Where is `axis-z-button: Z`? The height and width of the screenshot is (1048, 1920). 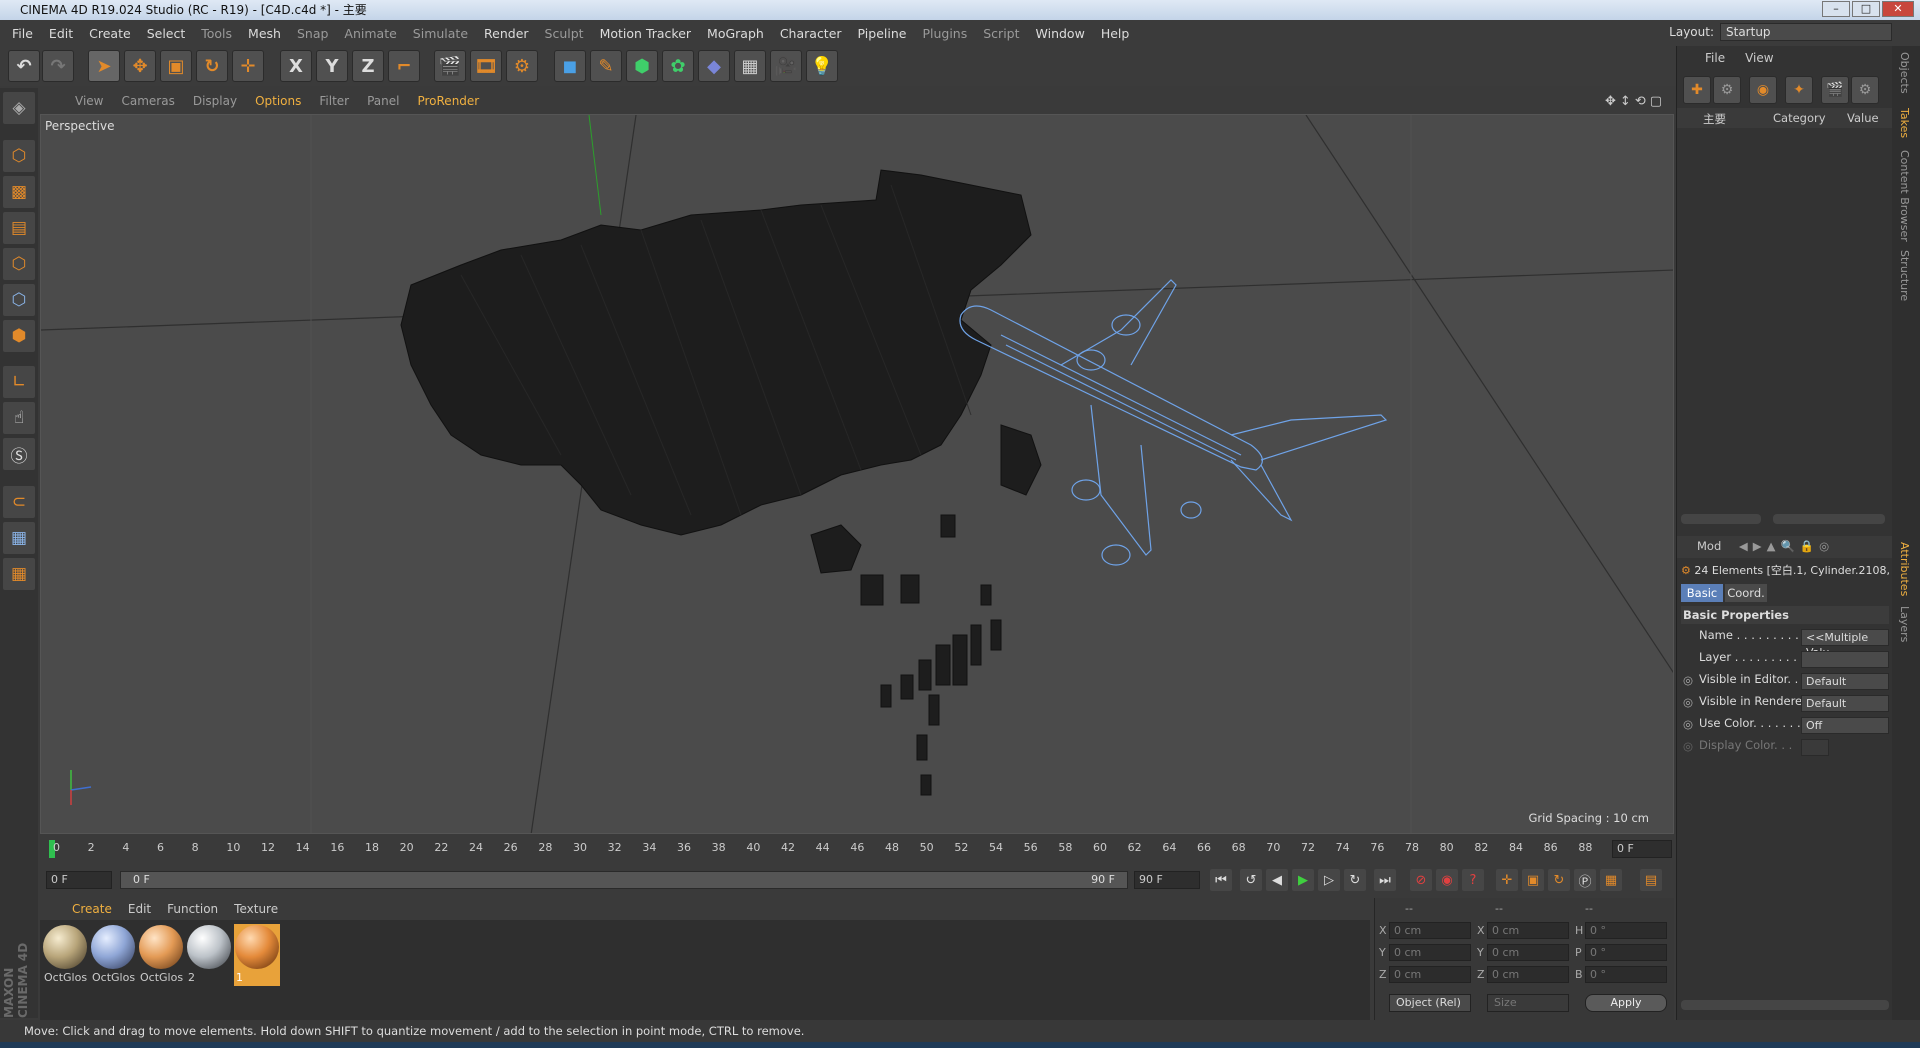 axis-z-button: Z is located at coordinates (368, 66).